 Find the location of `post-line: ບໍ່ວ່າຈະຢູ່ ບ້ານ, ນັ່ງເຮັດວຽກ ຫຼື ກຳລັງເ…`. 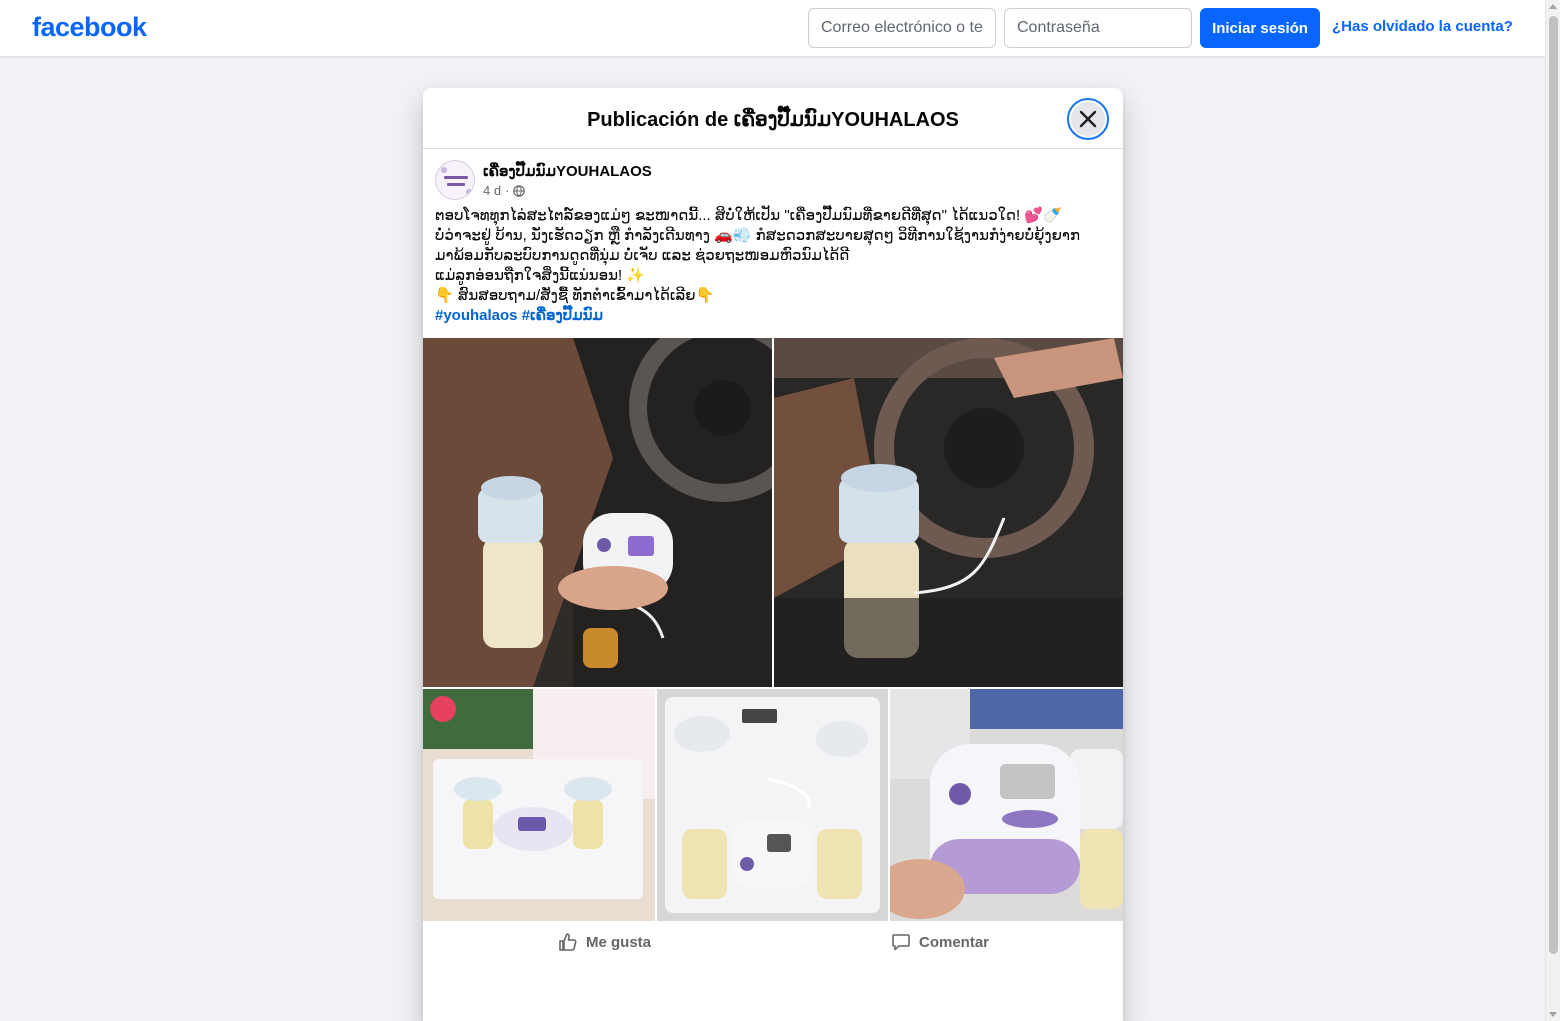

post-line: ບໍ່ວ່າຈະຢູ່ ບ້ານ, ນັ່ງເຮັດວຽກ ຫຼື ກຳລັງເ… is located at coordinates (758, 235).